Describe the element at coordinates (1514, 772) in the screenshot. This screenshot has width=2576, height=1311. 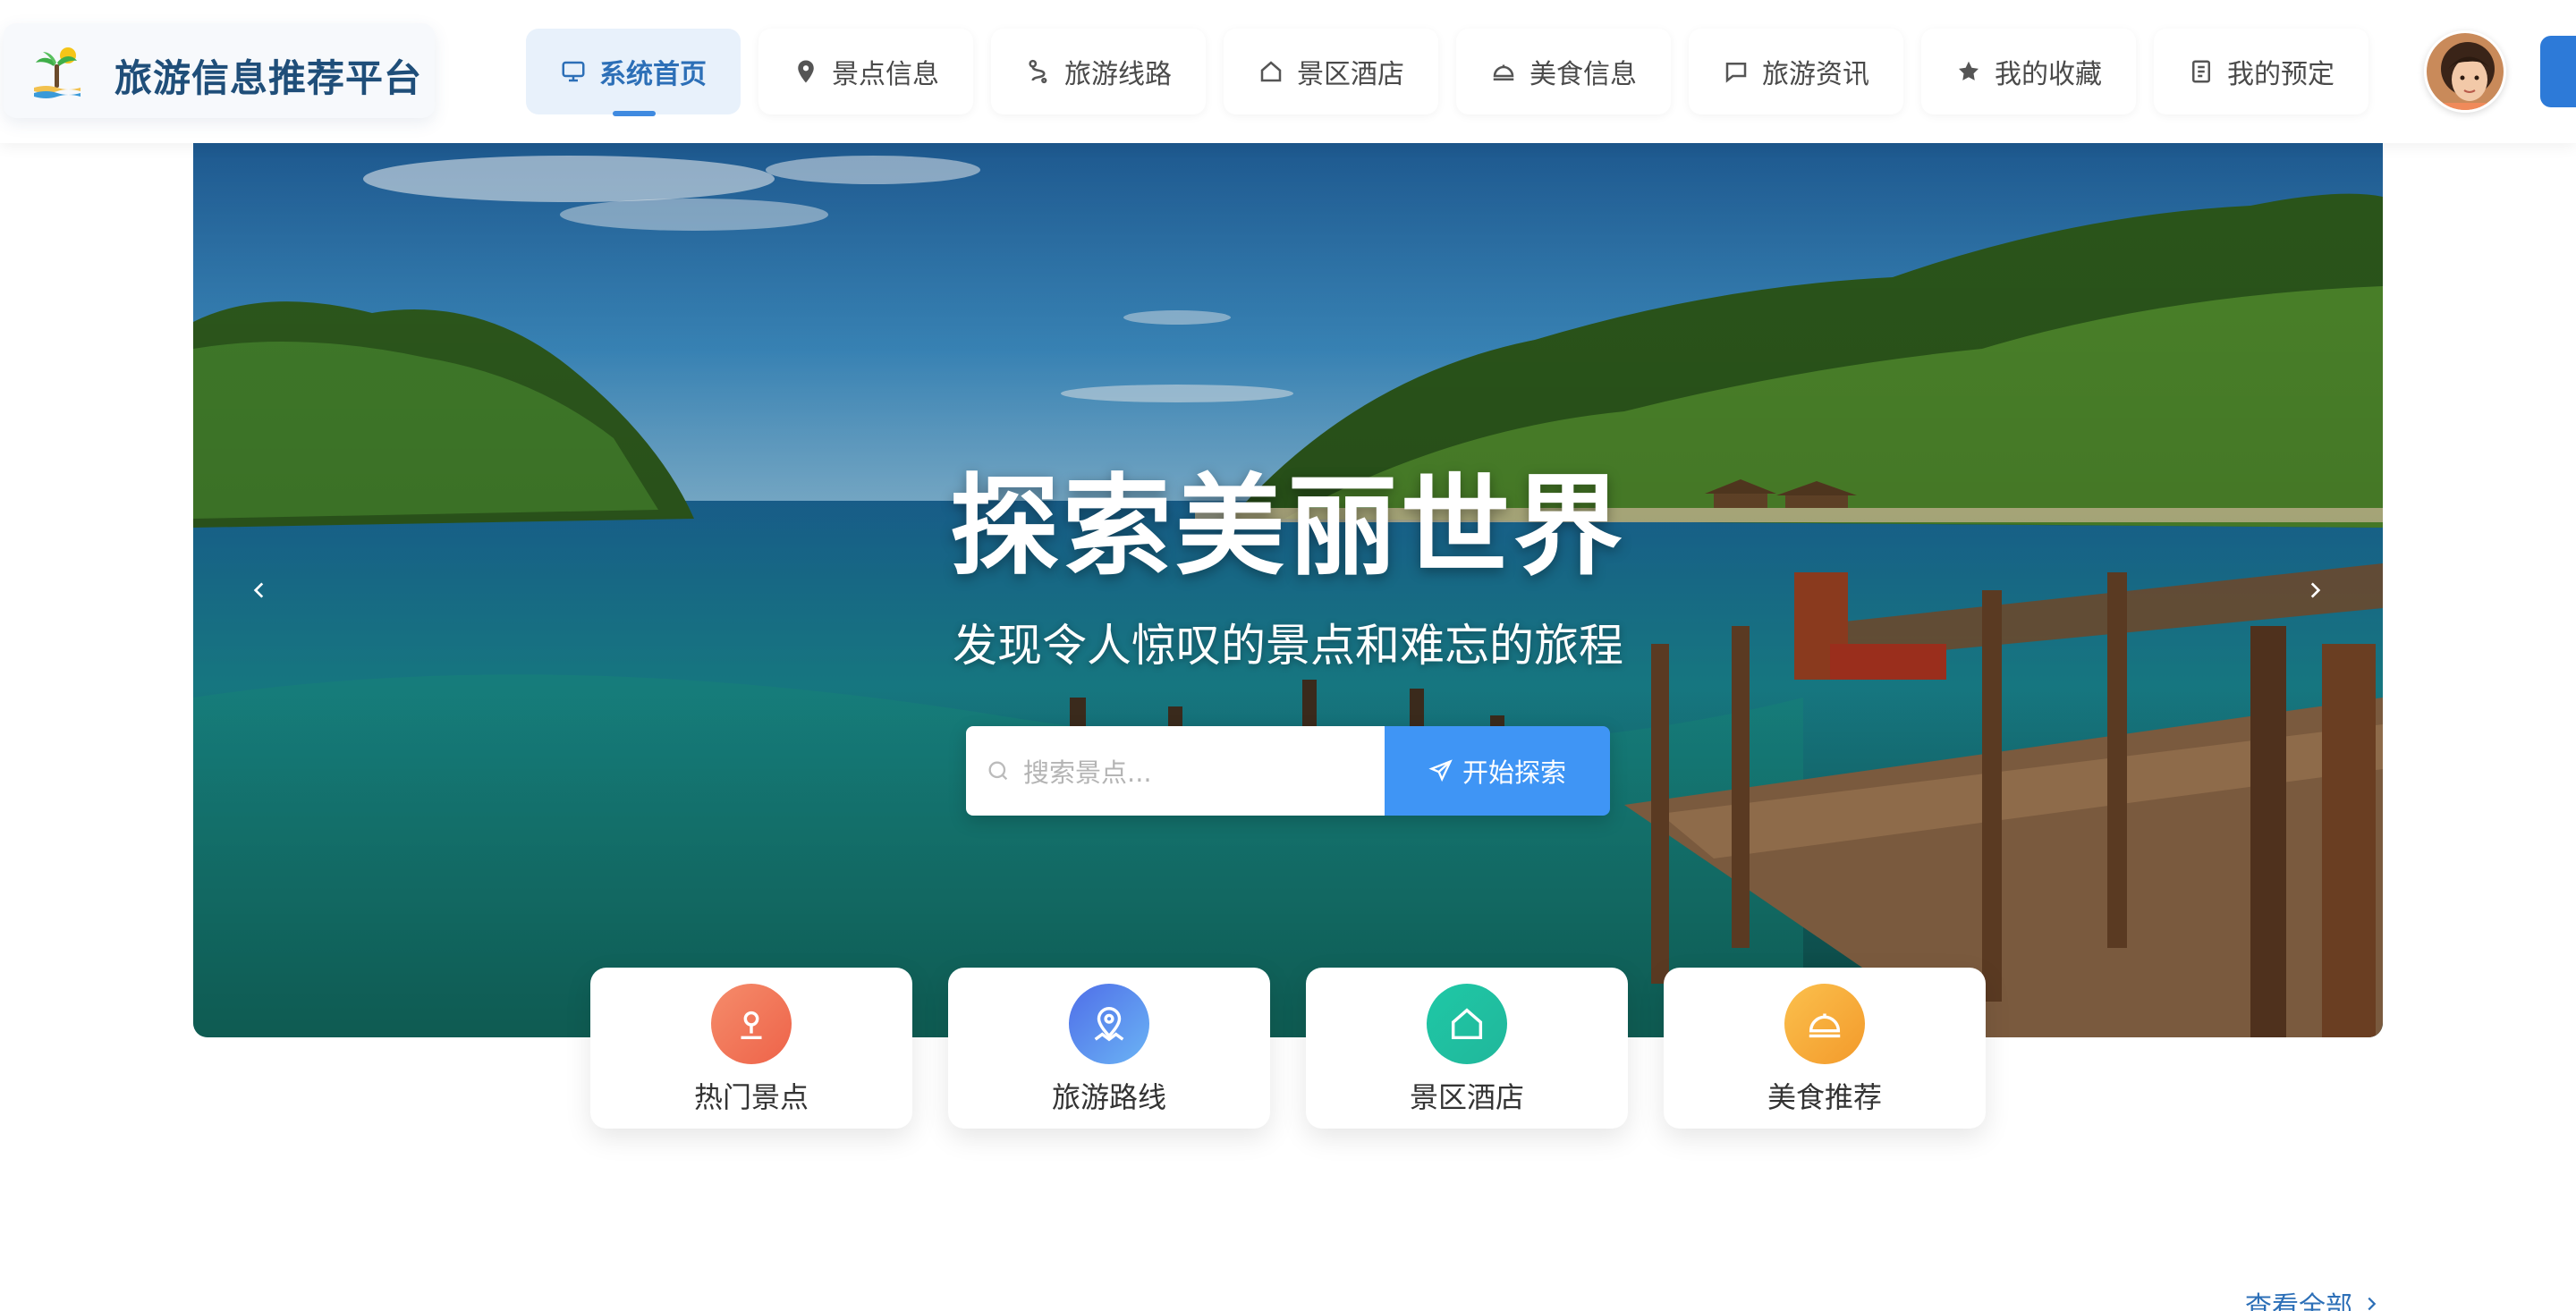
I see `explore-button-label: 开始探索` at that location.